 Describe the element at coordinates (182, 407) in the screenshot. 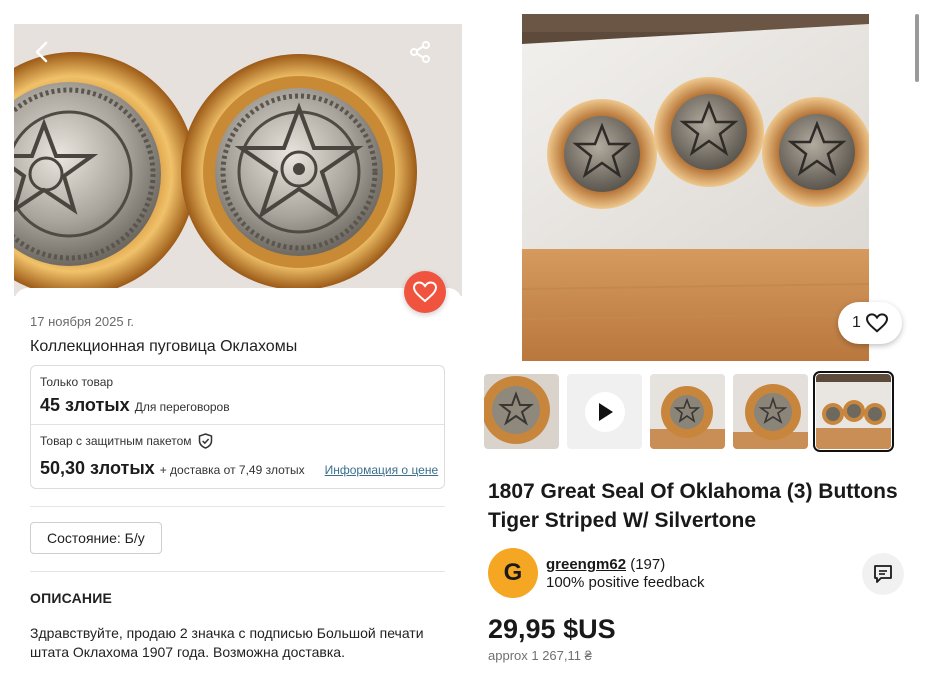

I see `negotiable-note: Для переговоров` at that location.